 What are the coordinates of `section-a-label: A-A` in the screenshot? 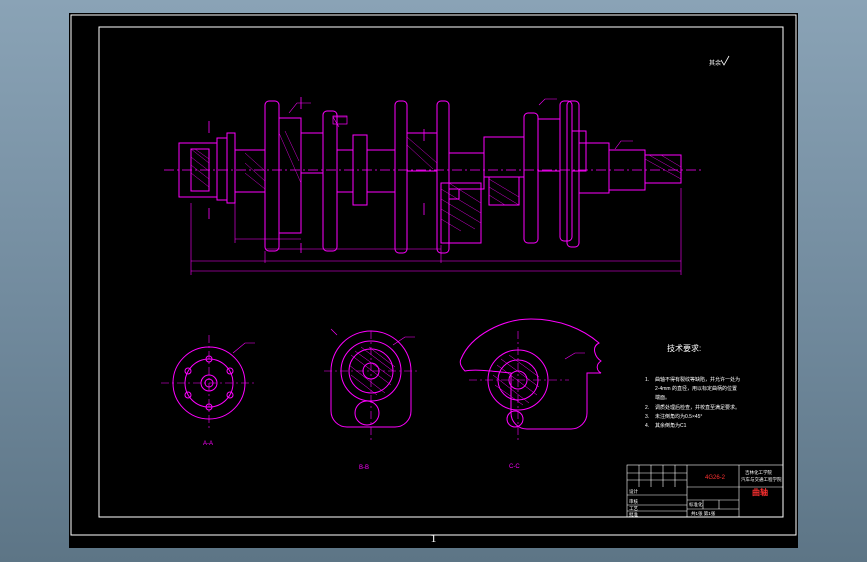 It's located at (208, 444).